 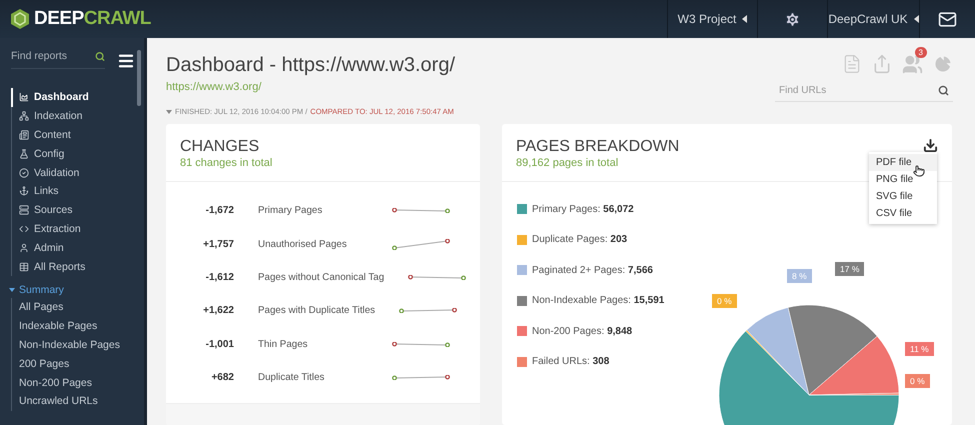 I want to click on report-link: Non-Indexable Pages, so click(x=78, y=345).